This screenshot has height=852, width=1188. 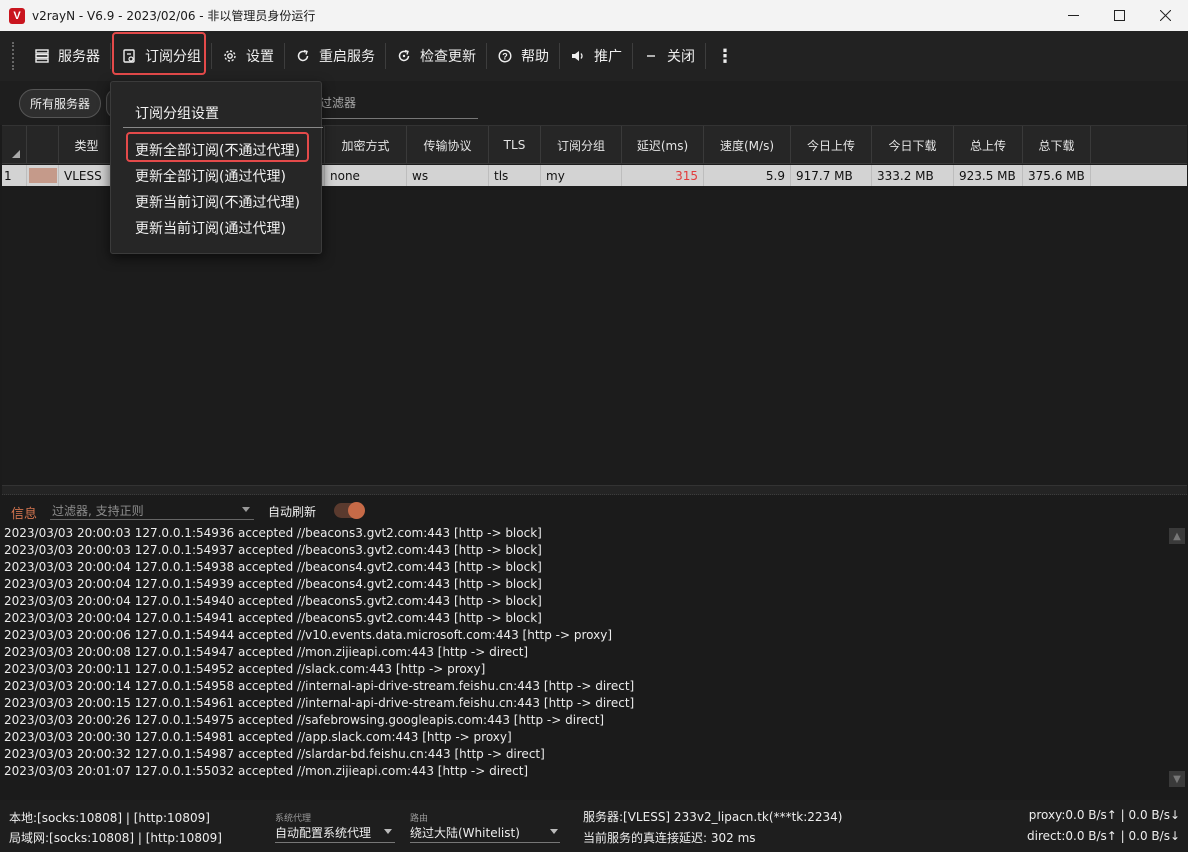 What do you see at coordinates (988, 175) in the screenshot?
I see `row-total-up: 923.5 MB` at bounding box center [988, 175].